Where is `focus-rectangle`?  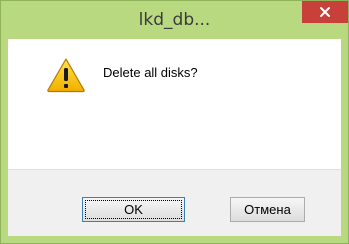
focus-rectangle is located at coordinates (133, 209).